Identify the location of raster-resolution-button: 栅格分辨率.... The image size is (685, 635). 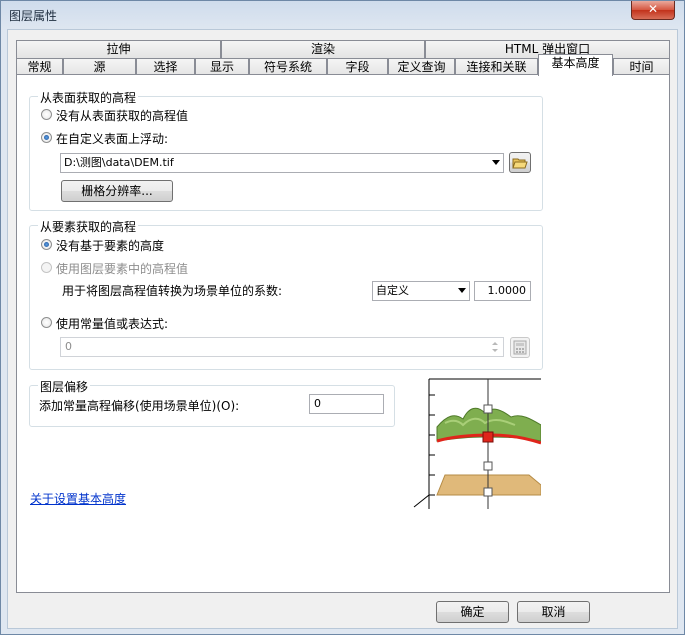
(117, 191).